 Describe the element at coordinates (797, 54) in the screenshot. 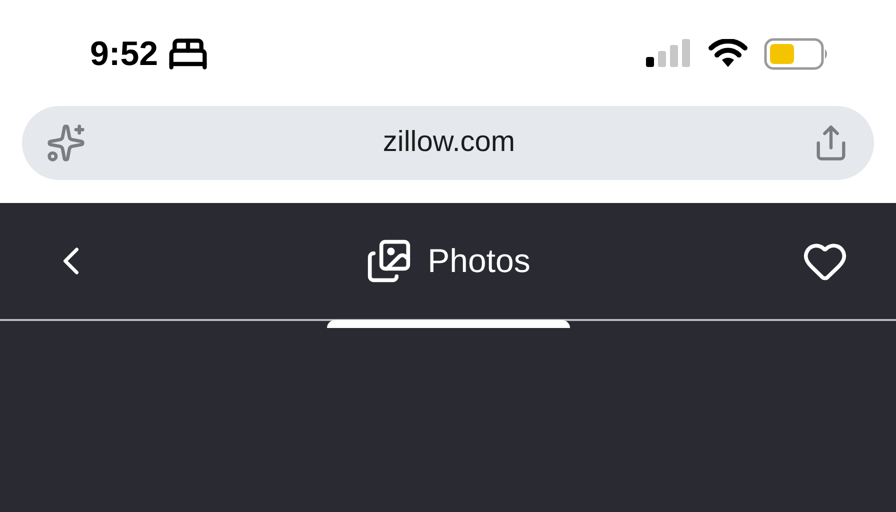

I see `battery-icon` at that location.